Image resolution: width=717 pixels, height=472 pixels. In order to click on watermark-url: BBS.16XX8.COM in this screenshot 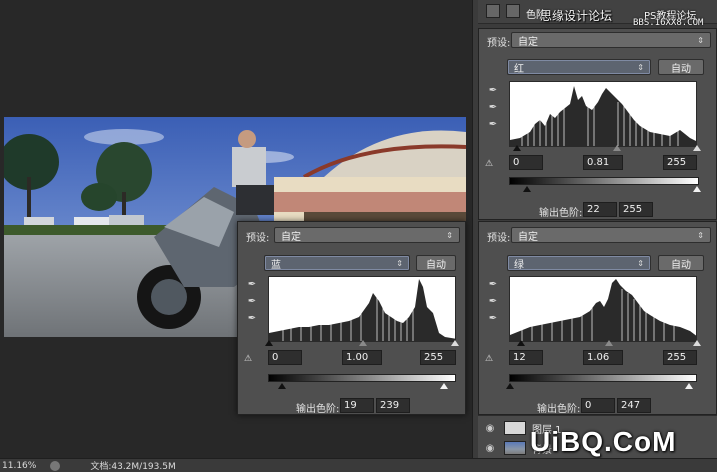, I will do `click(668, 23)`.